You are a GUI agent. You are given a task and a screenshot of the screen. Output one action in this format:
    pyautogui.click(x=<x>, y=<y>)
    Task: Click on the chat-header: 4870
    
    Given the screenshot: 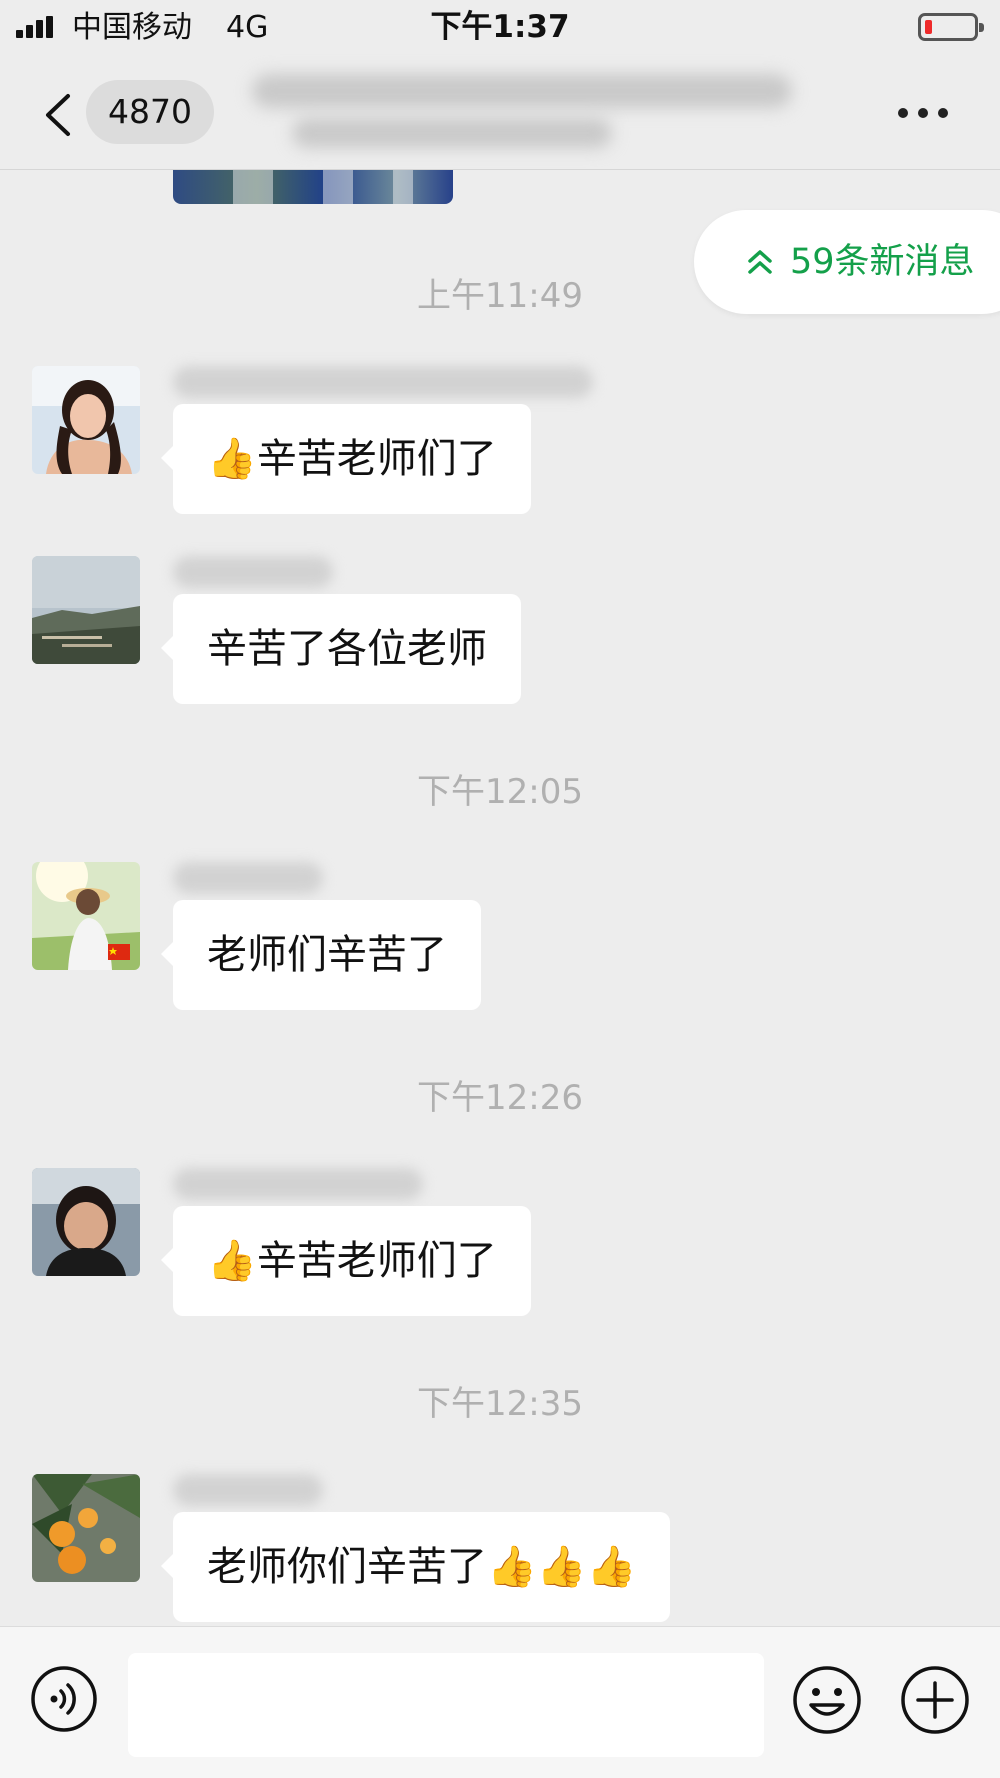 What is the action you would take?
    pyautogui.click(x=500, y=113)
    